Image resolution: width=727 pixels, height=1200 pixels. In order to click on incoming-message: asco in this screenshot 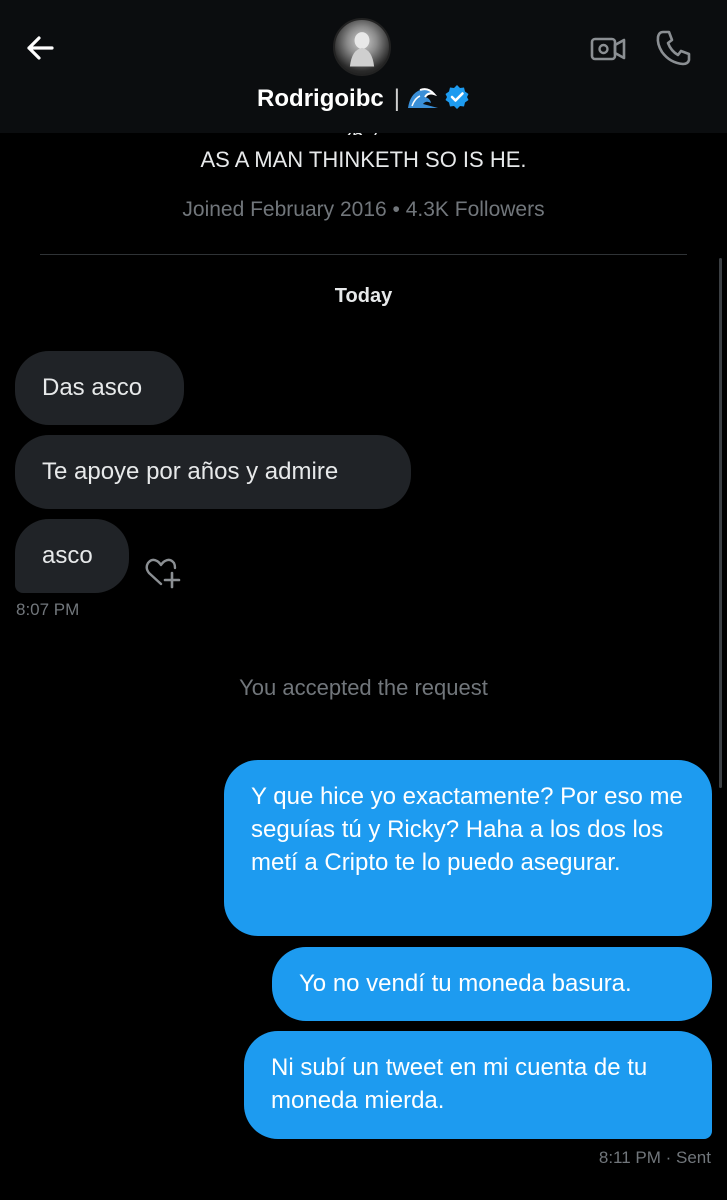, I will do `click(72, 556)`.